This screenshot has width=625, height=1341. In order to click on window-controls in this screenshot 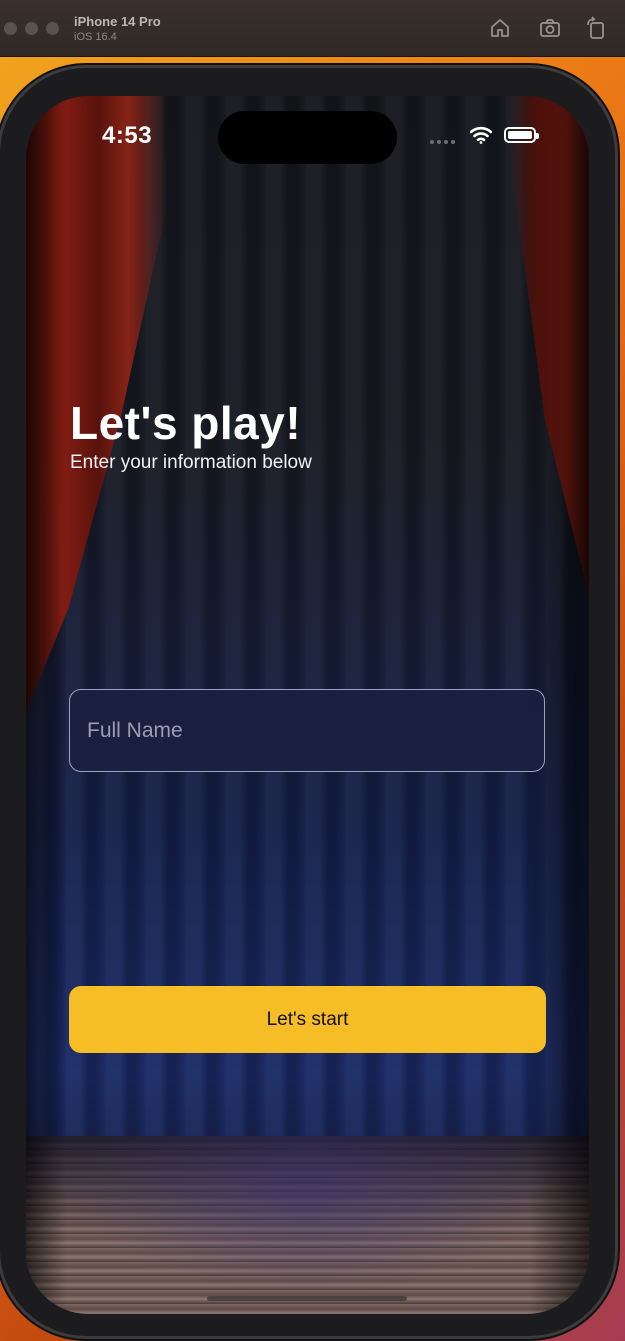, I will do `click(31, 28)`.